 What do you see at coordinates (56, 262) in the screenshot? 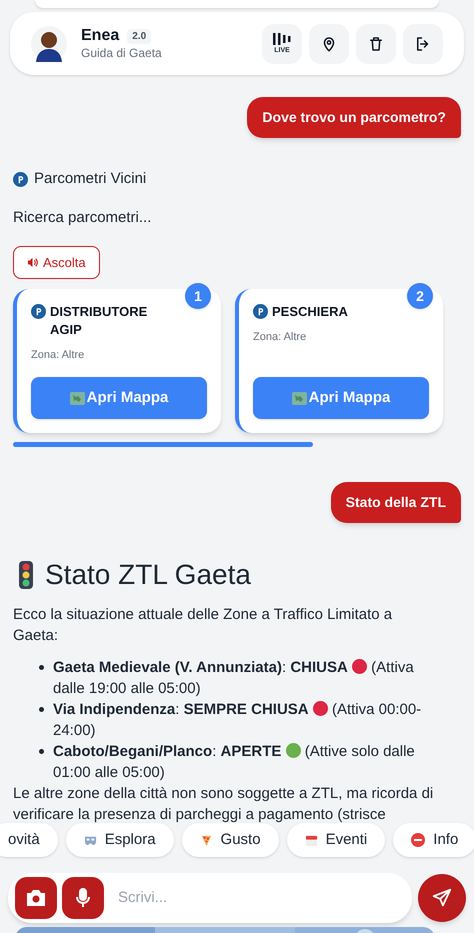
I see `listen-button: Ascolta` at bounding box center [56, 262].